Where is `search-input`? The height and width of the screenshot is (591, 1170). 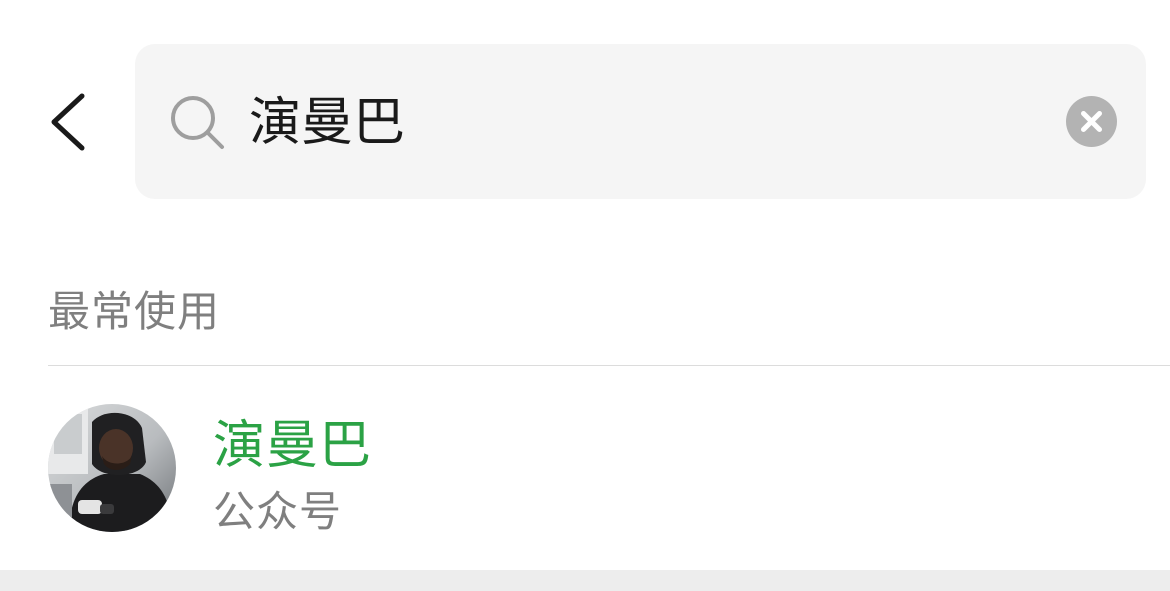 search-input is located at coordinates (649, 123).